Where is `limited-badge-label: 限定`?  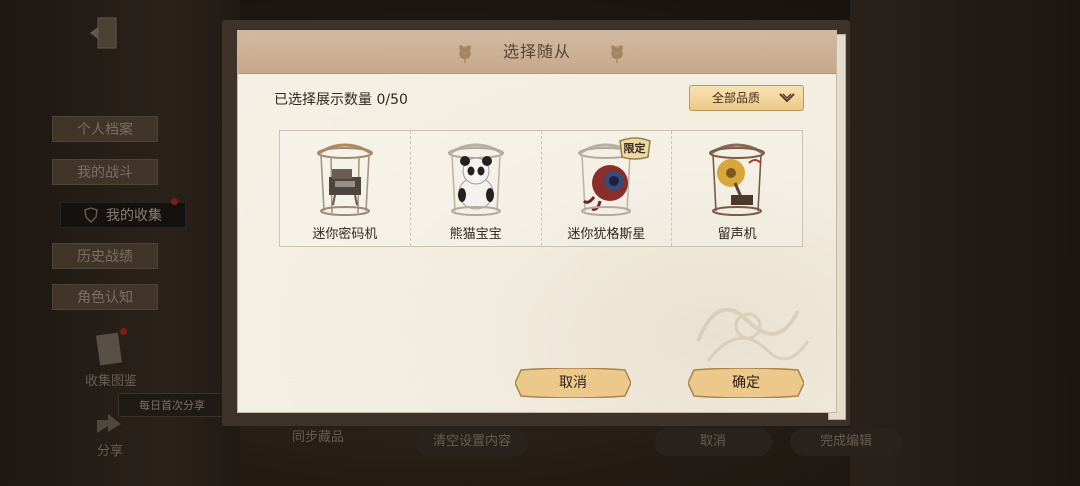 limited-badge-label: 限定 is located at coordinates (634, 148).